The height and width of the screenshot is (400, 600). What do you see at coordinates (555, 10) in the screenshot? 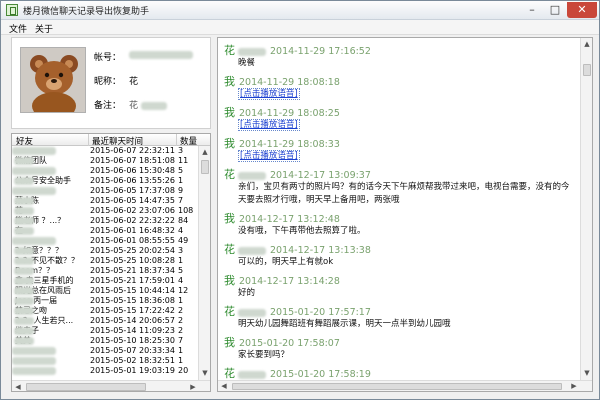
I see `maximize-button: □` at bounding box center [555, 10].